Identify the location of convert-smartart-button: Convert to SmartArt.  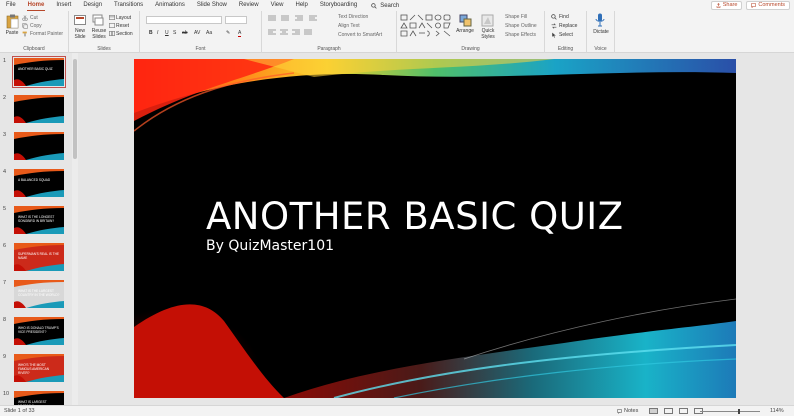
(360, 35).